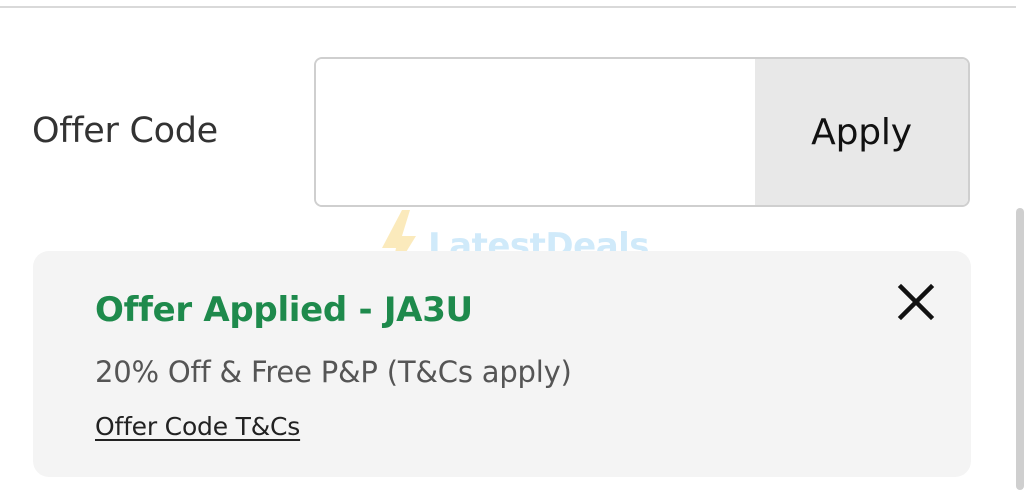 The height and width of the screenshot is (490, 1024). What do you see at coordinates (1020, 349) in the screenshot?
I see `scrollbar-thumb` at bounding box center [1020, 349].